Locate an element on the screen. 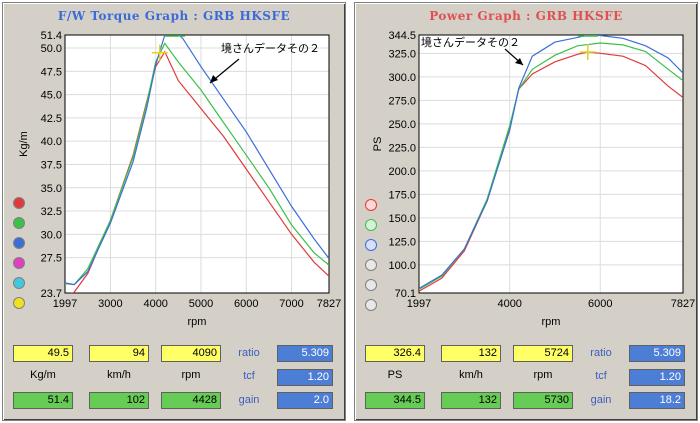 The height and width of the screenshot is (423, 700). peak-power-value: 326.4 is located at coordinates (395, 353).